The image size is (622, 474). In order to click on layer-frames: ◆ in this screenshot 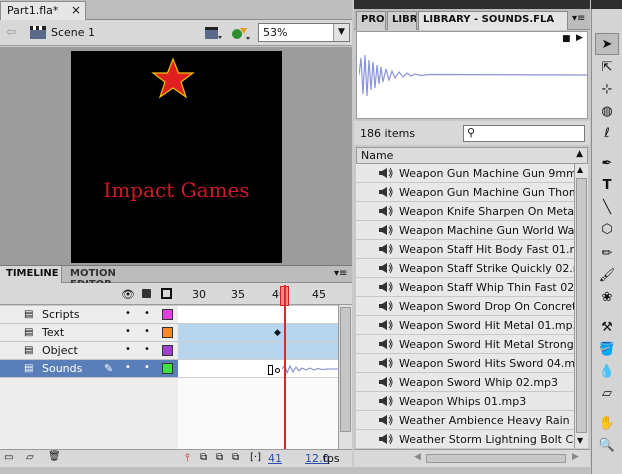, I will do `click(258, 333)`.